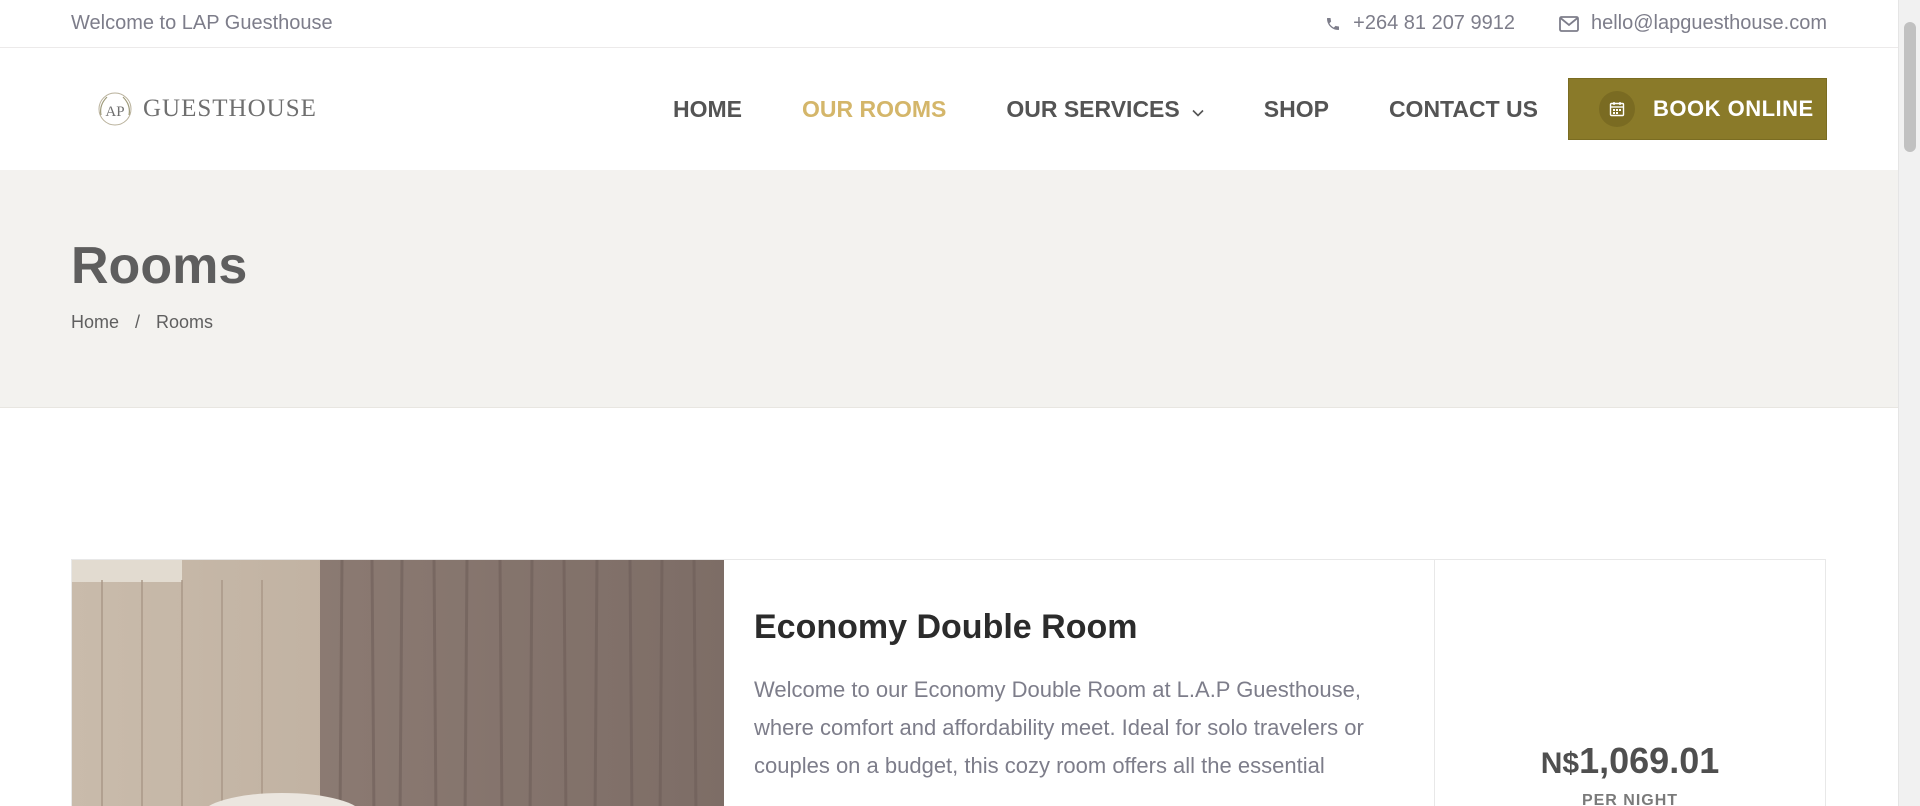 The width and height of the screenshot is (1920, 806). What do you see at coordinates (1649, 760) in the screenshot?
I see `price-amount: 1,069.01` at bounding box center [1649, 760].